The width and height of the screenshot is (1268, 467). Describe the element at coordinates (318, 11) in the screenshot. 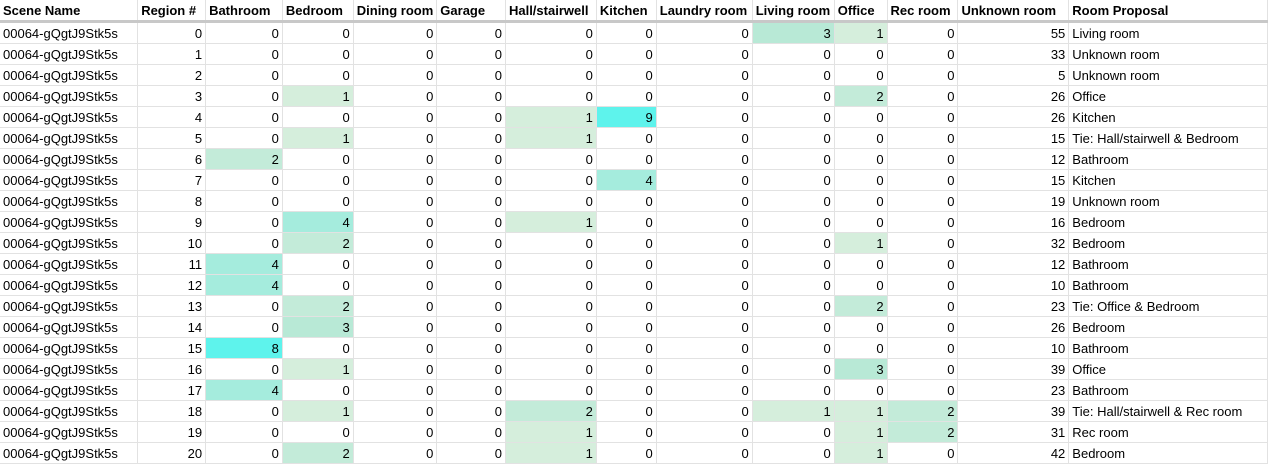

I see `column-header-bedroom: Bedroom` at that location.